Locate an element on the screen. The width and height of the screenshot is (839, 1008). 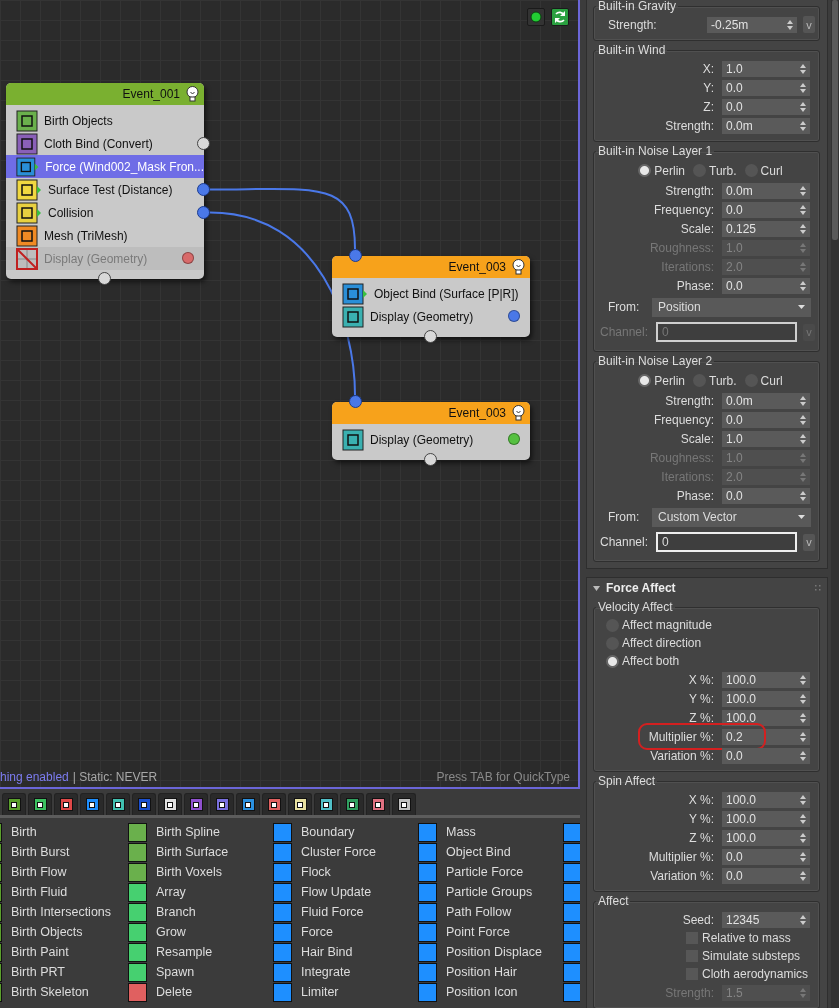
operator-row: Birth Objects is located at coordinates (105, 120).